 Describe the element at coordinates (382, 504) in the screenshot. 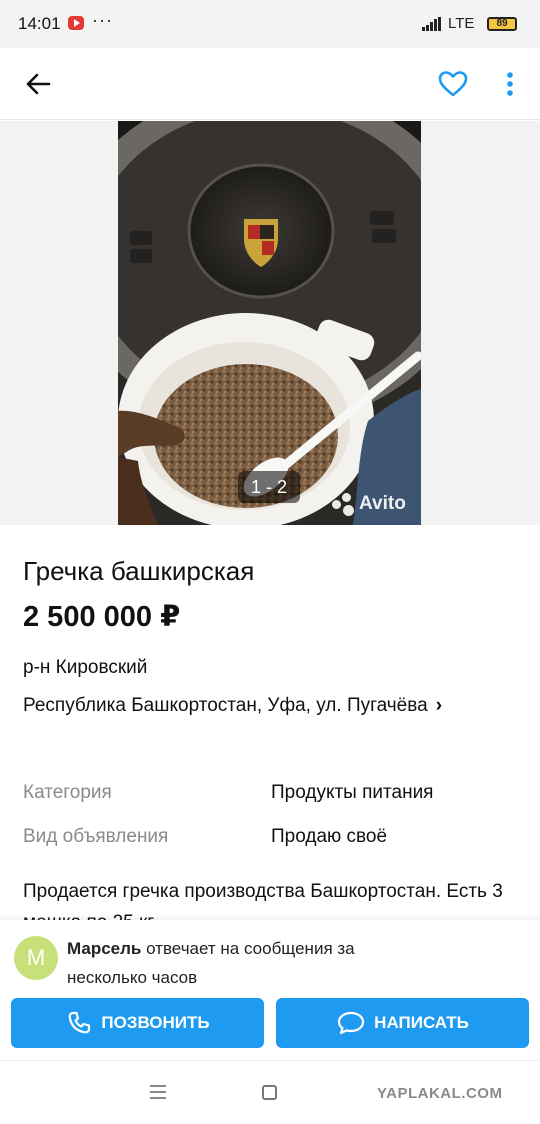

I see `watermark-text: Avito` at that location.